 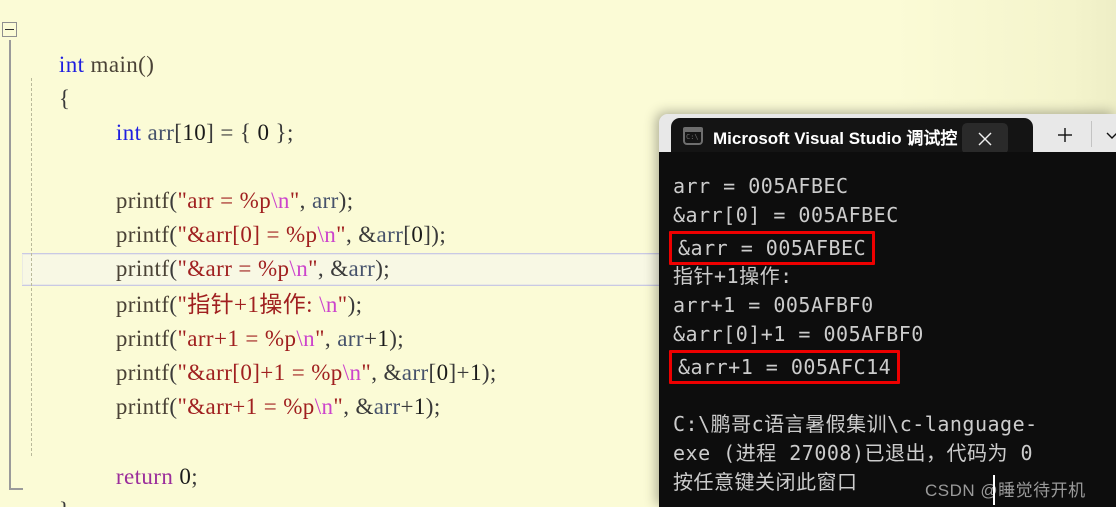 I want to click on console-output-blank-line, so click(x=891, y=395).